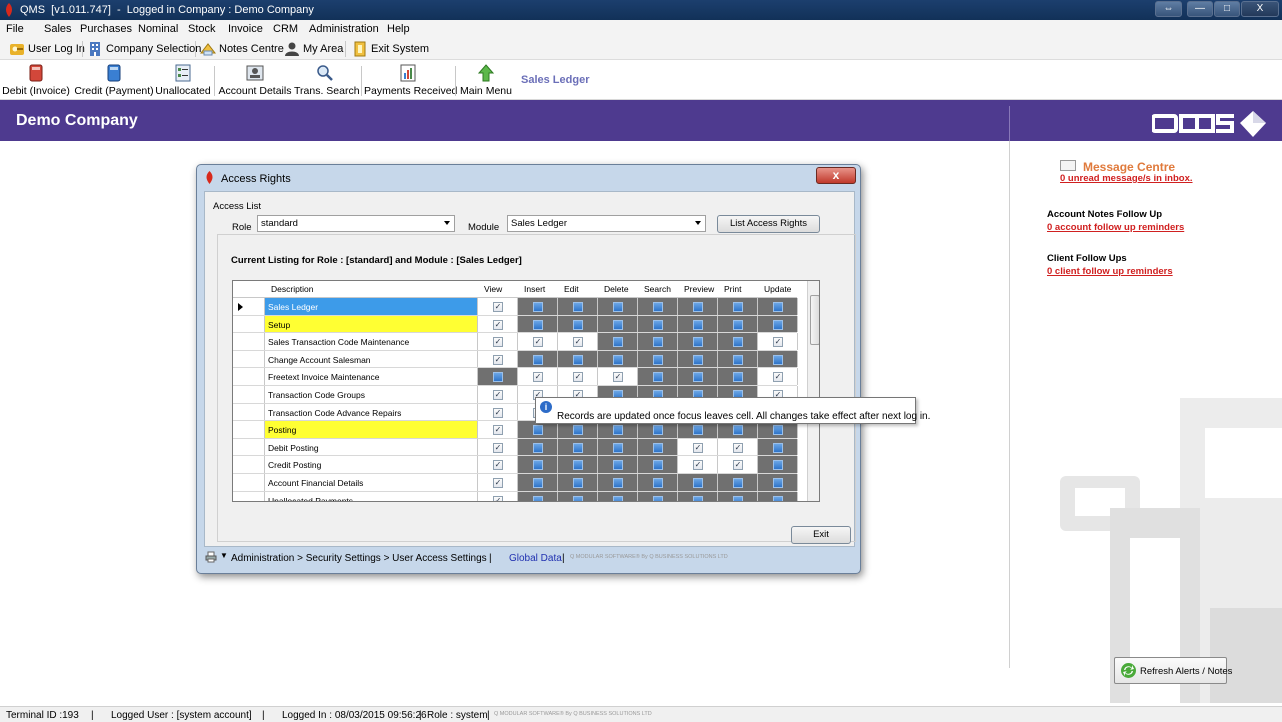  What do you see at coordinates (486, 80) in the screenshot?
I see `main-menu-button: Main Menu` at bounding box center [486, 80].